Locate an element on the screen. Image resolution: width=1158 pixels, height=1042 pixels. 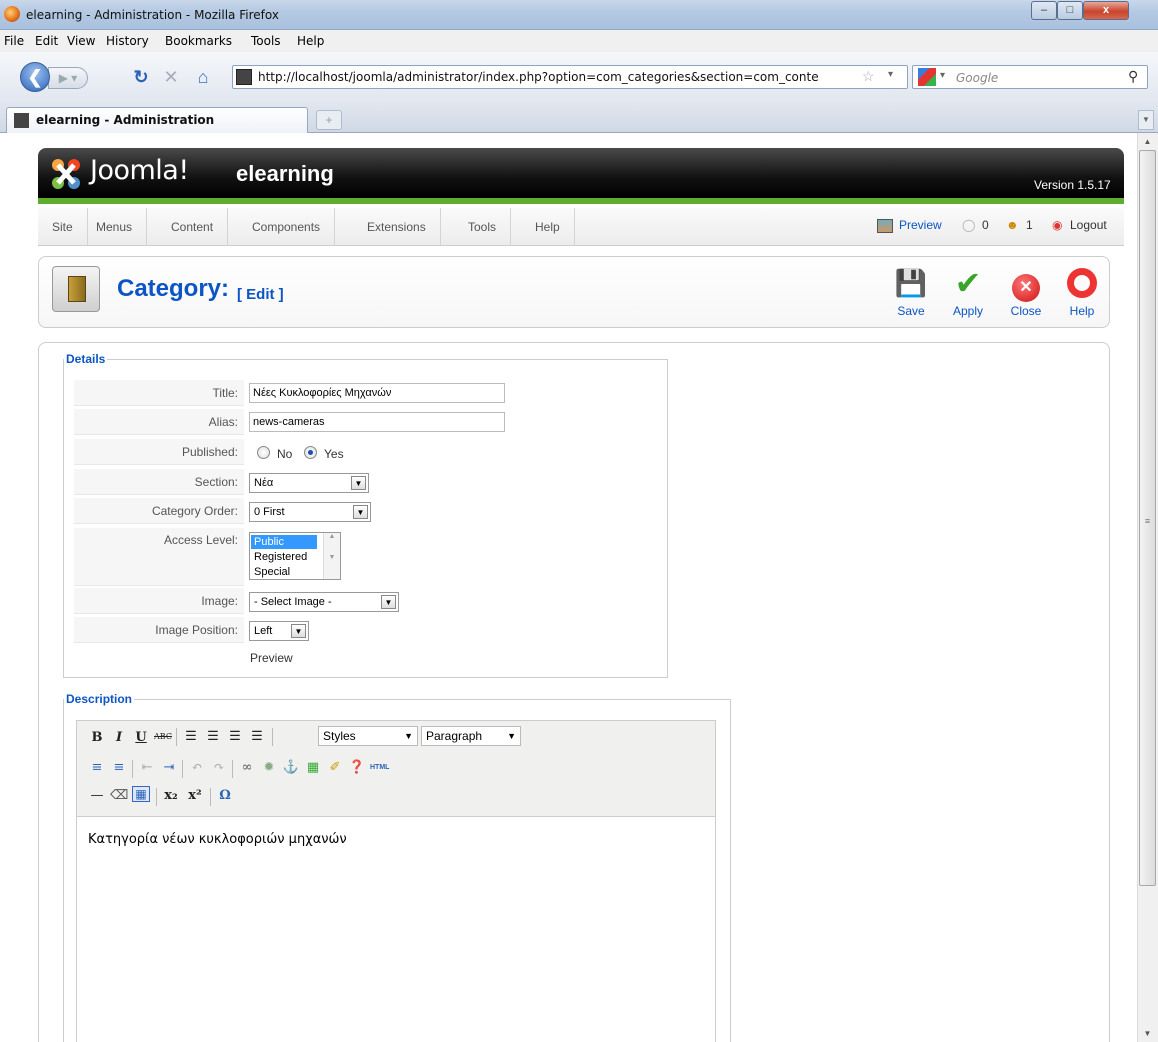
help-lifebuoy-icon is located at coordinates (1082, 283).